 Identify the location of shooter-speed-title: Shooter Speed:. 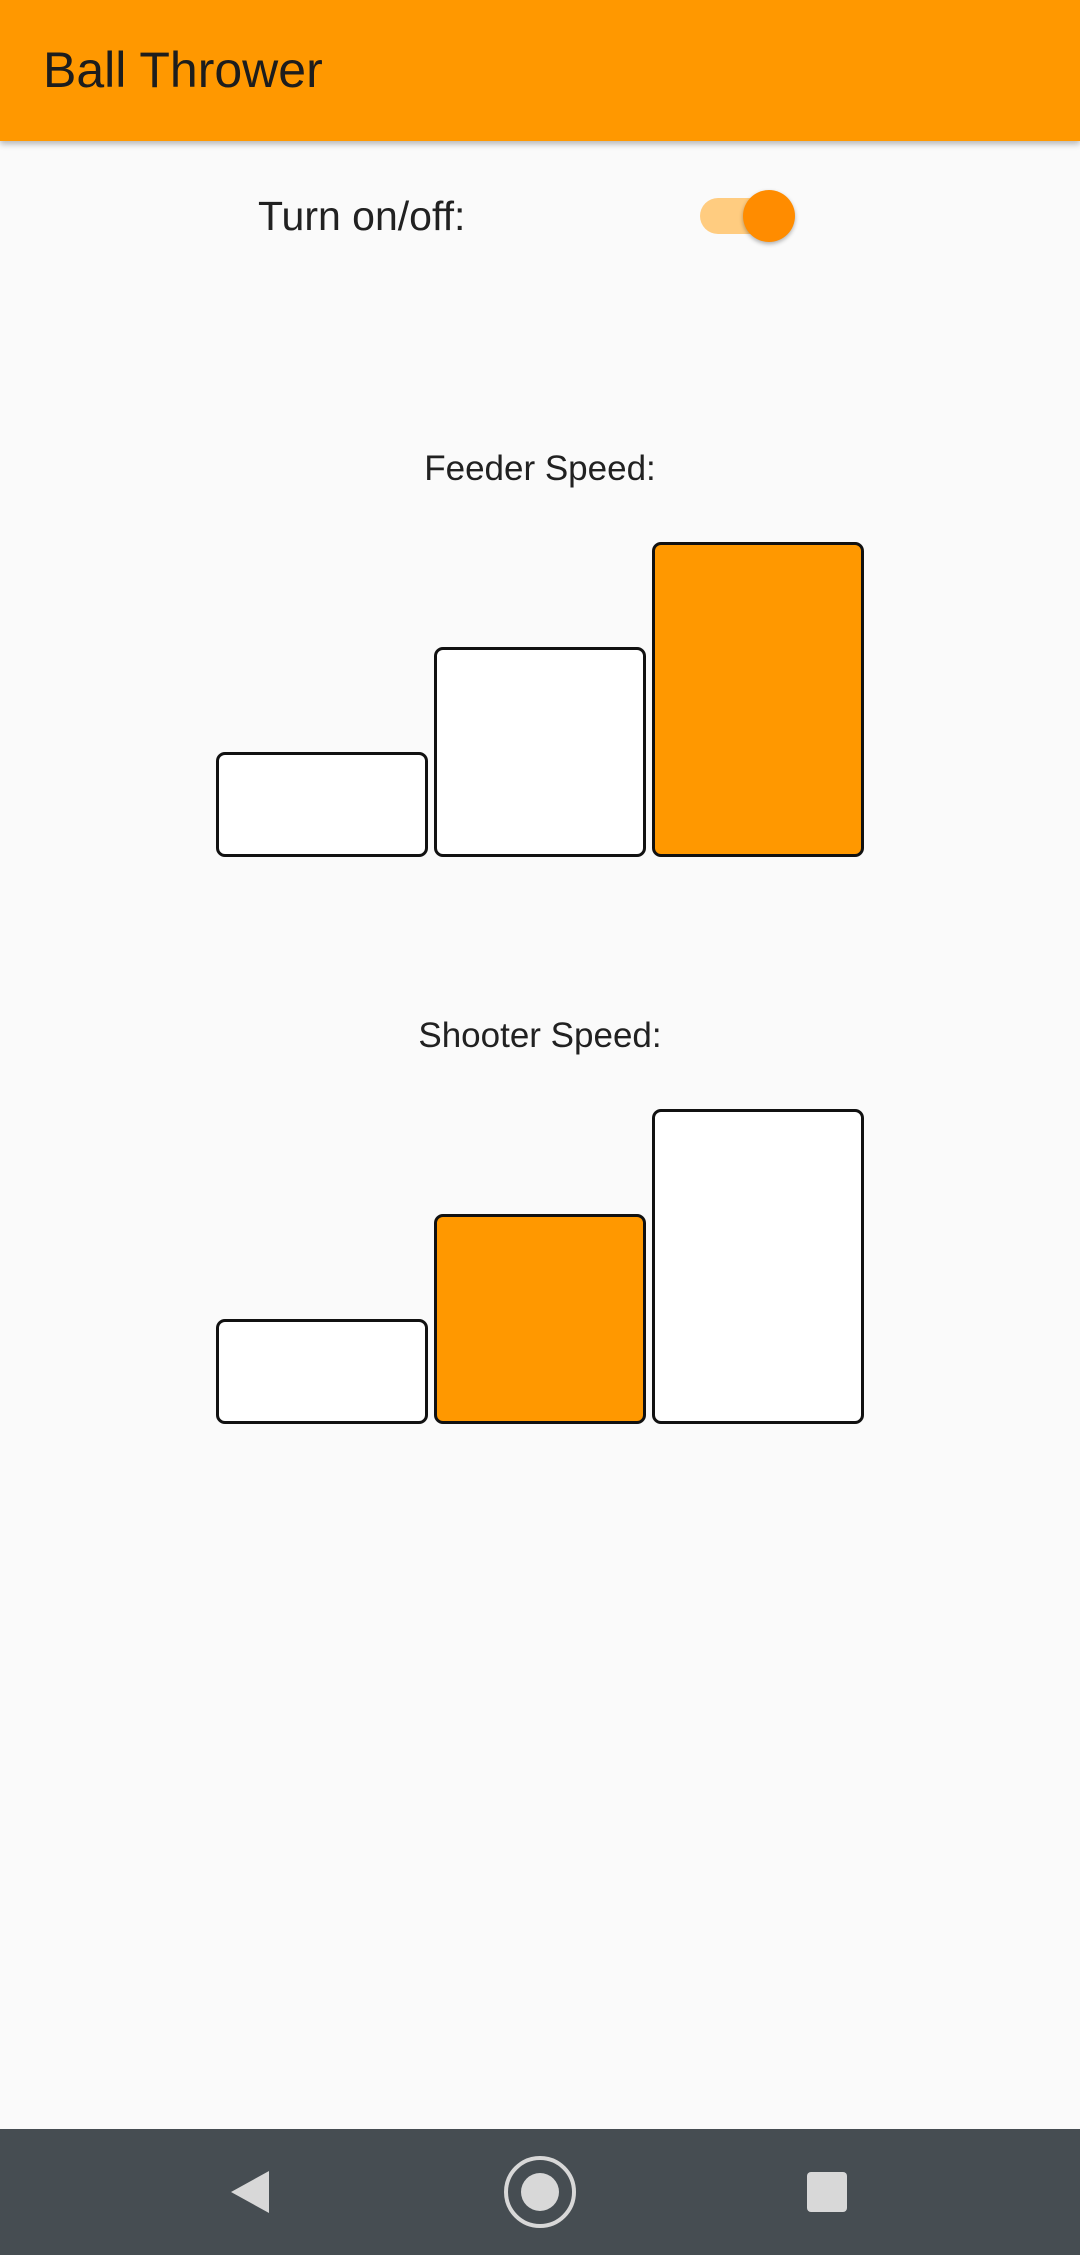
(540, 1035).